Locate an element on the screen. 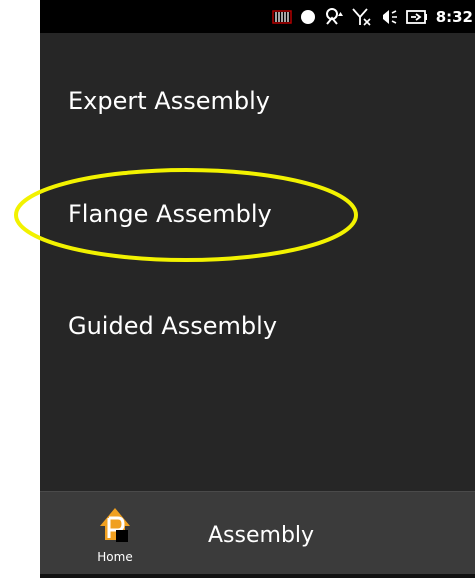 The width and height of the screenshot is (475, 578). home-button: Home is located at coordinates (115, 536).